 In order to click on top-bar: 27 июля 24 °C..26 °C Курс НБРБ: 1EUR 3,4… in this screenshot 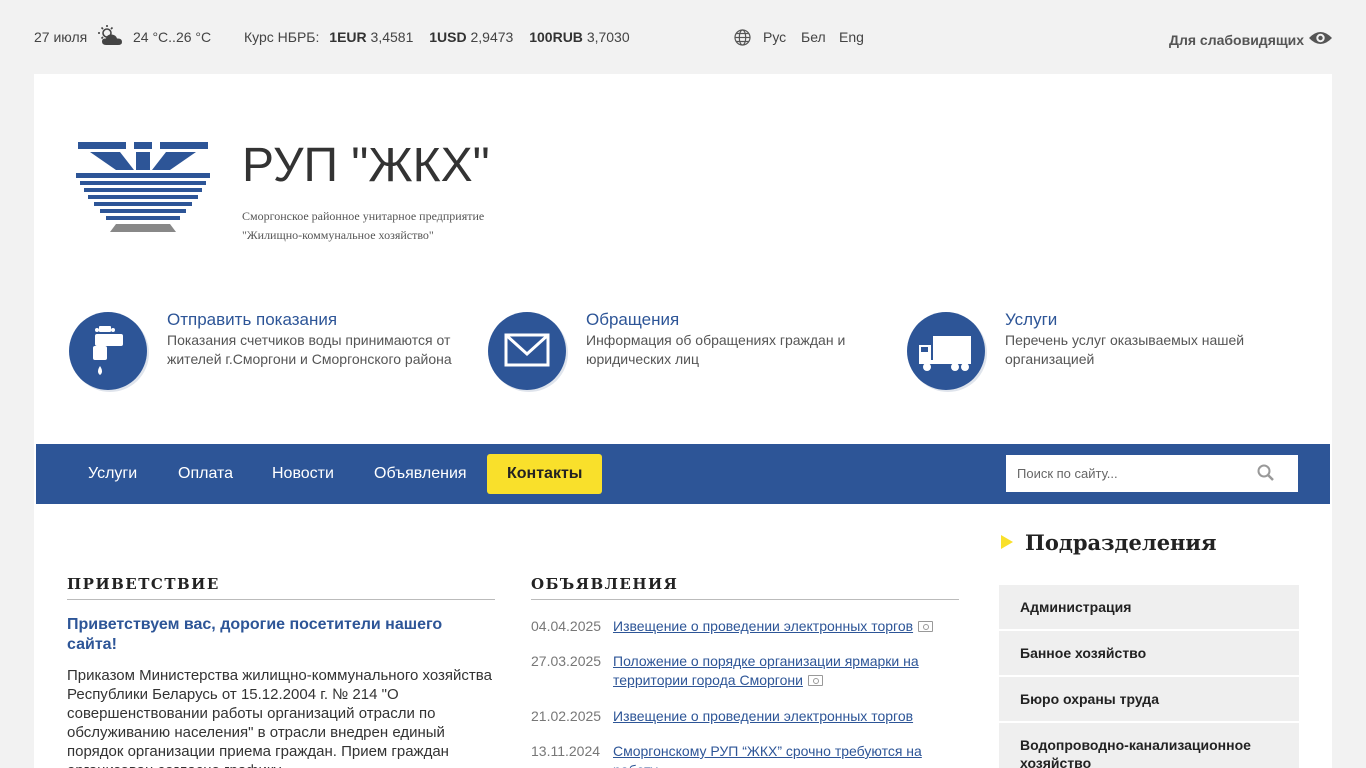, I will do `click(683, 37)`.